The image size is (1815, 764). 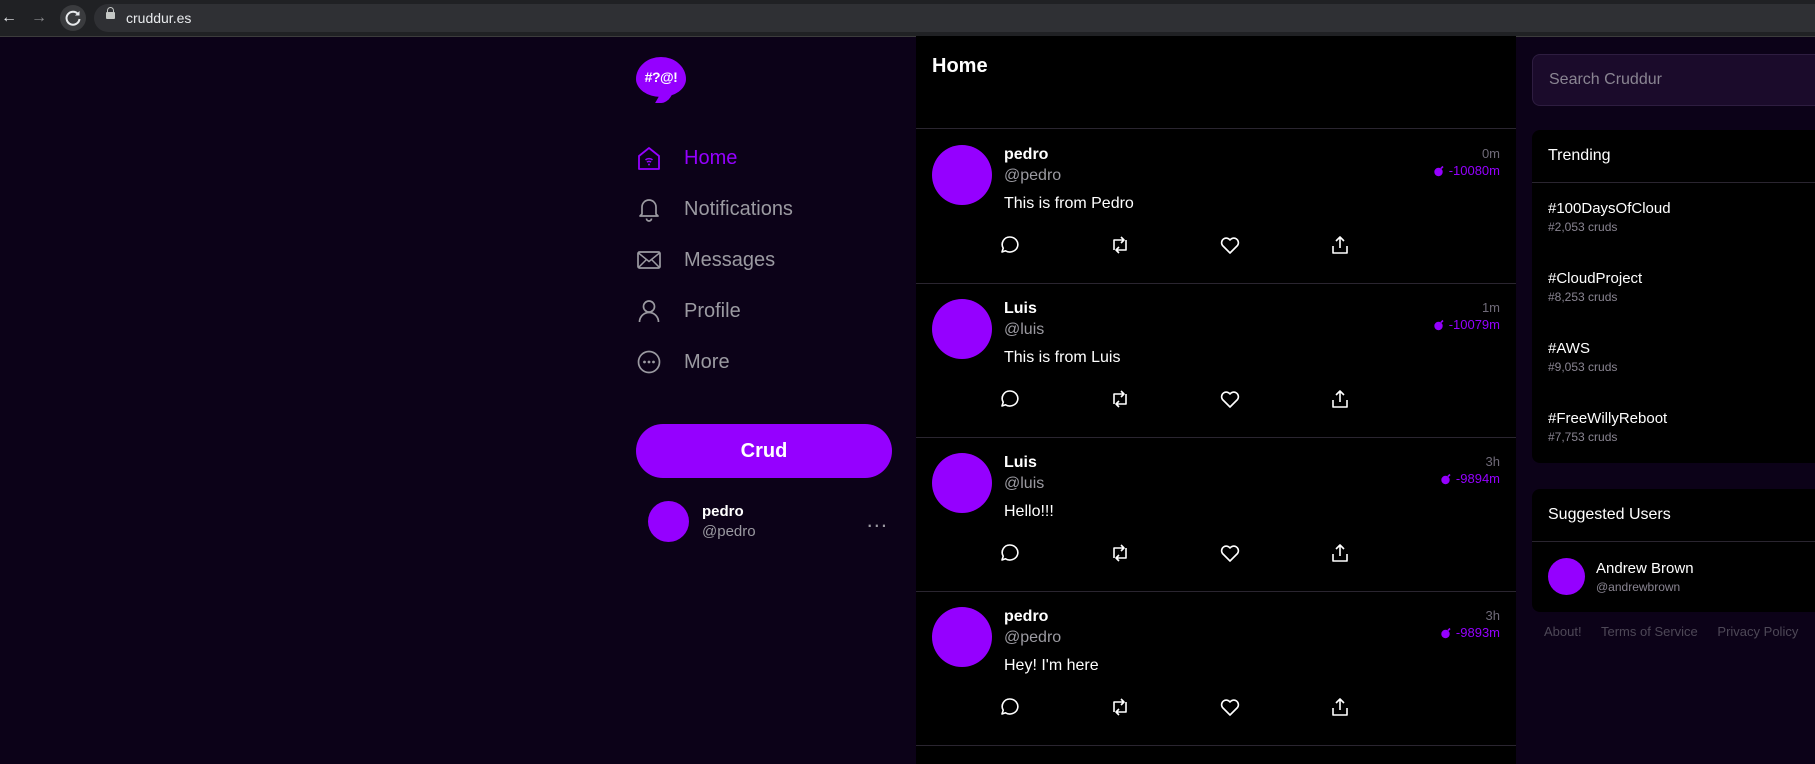 What do you see at coordinates (1069, 203) in the screenshot?
I see `post-text: This is from Pedro` at bounding box center [1069, 203].